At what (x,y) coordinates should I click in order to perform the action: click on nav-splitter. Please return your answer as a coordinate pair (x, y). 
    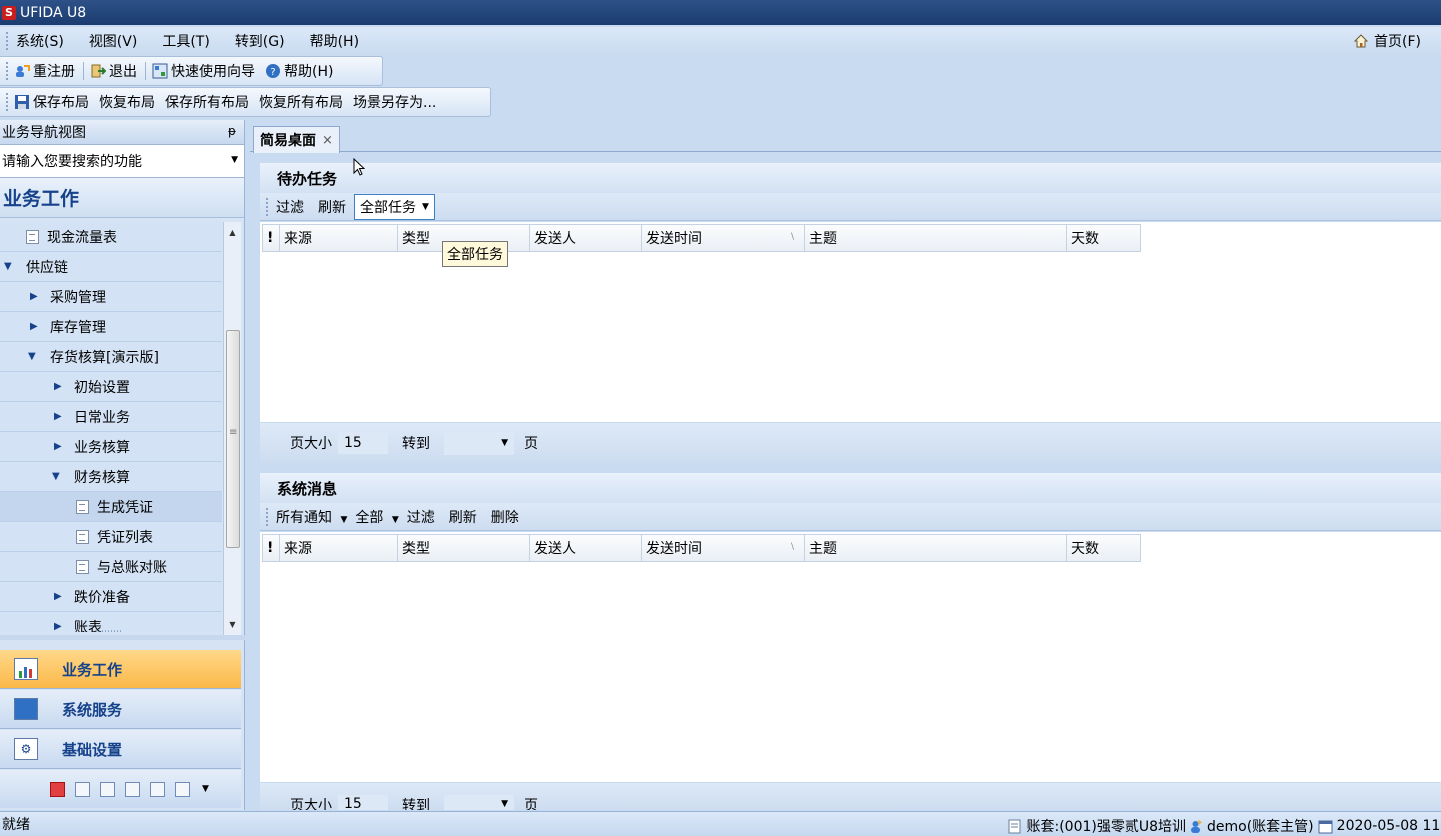
    Looking at the image, I should click on (122, 633).